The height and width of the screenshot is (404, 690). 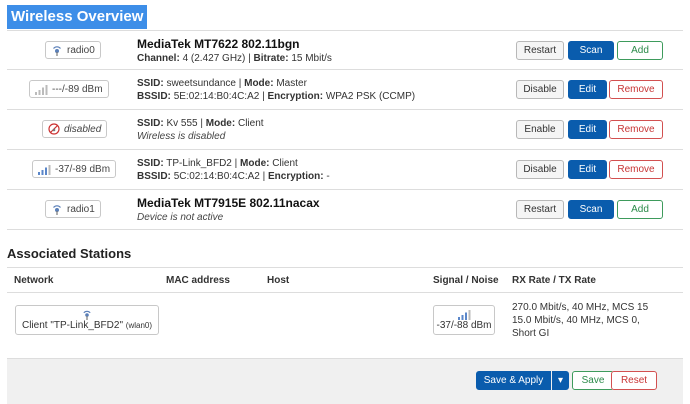 I want to click on station-tx-rate: 15.0 Mbit/s, 40 MHz, MCS 0,, so click(x=576, y=320).